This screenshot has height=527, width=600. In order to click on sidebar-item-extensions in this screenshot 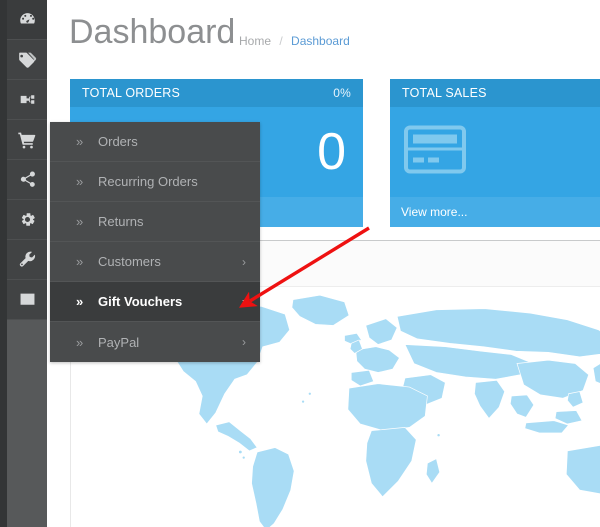, I will do `click(27, 100)`.